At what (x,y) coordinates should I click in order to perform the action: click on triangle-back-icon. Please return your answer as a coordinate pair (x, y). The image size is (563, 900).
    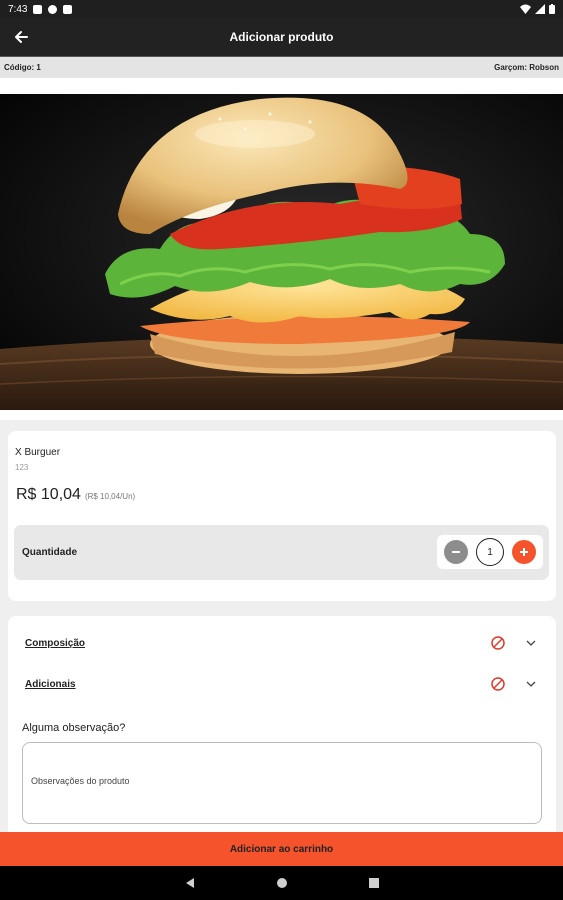
    Looking at the image, I should click on (189, 883).